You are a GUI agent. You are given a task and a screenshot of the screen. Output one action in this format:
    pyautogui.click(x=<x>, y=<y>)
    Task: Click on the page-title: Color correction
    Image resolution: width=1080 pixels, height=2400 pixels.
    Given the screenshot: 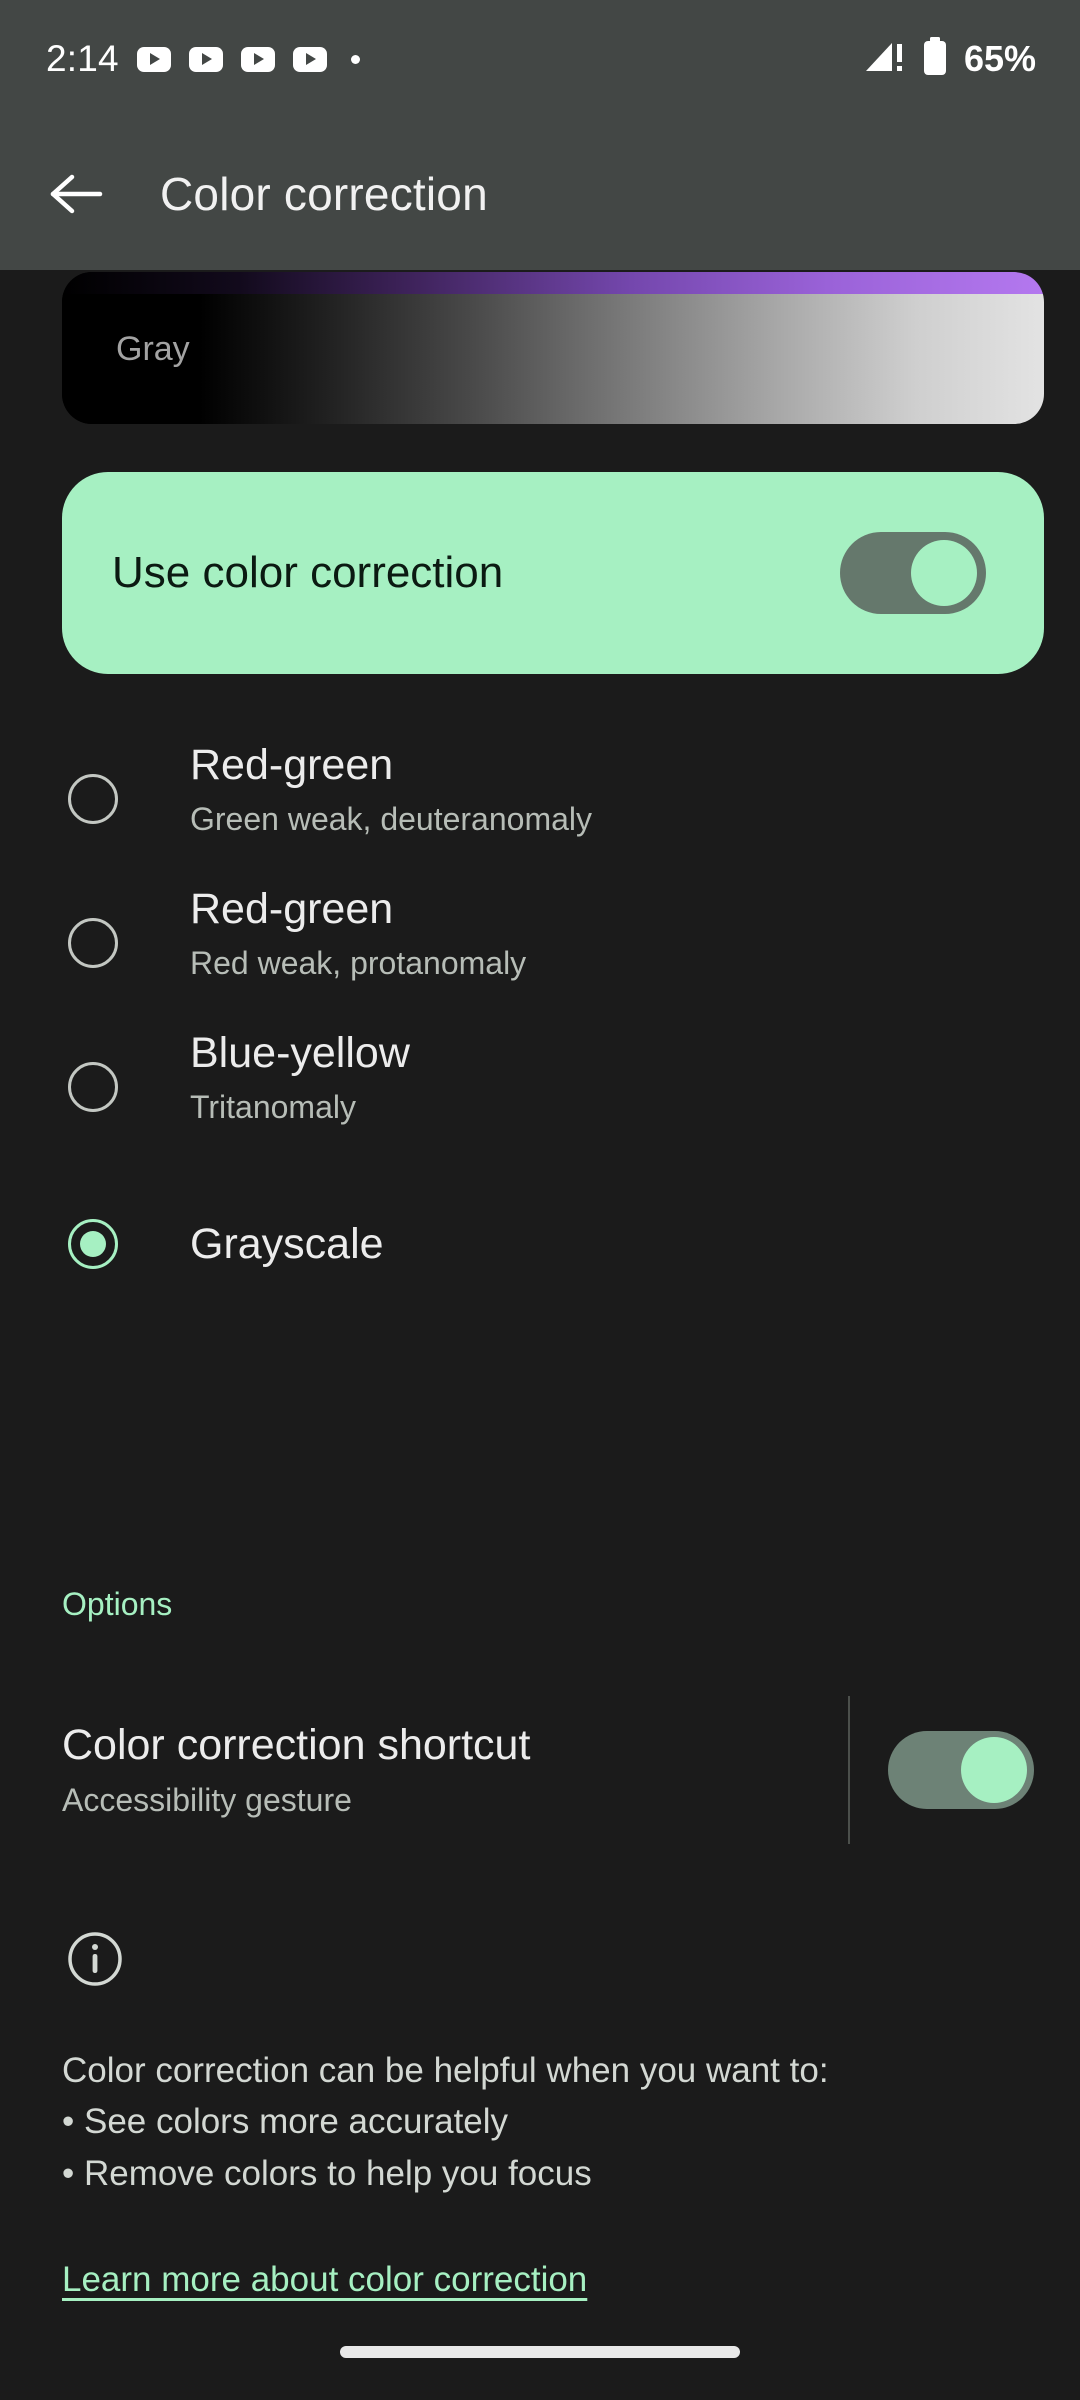 What is the action you would take?
    pyautogui.click(x=324, y=194)
    